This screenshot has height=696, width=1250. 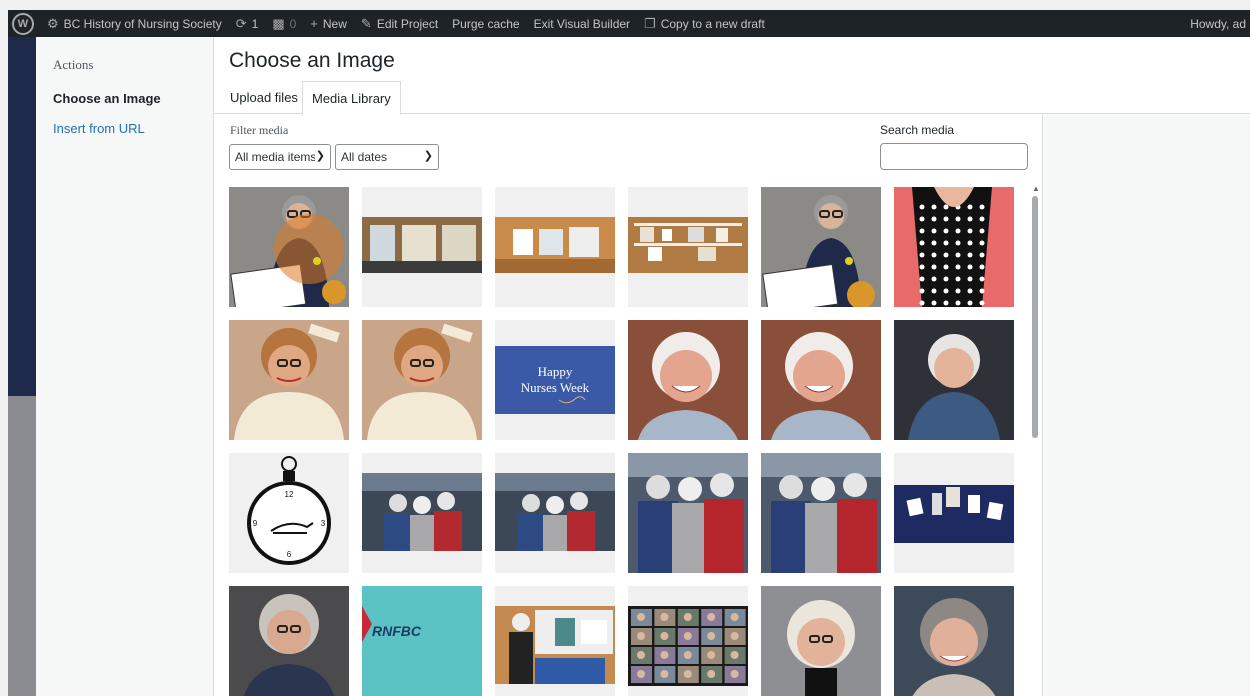 I want to click on howdy-label: Howdy, ad, so click(x=1218, y=23).